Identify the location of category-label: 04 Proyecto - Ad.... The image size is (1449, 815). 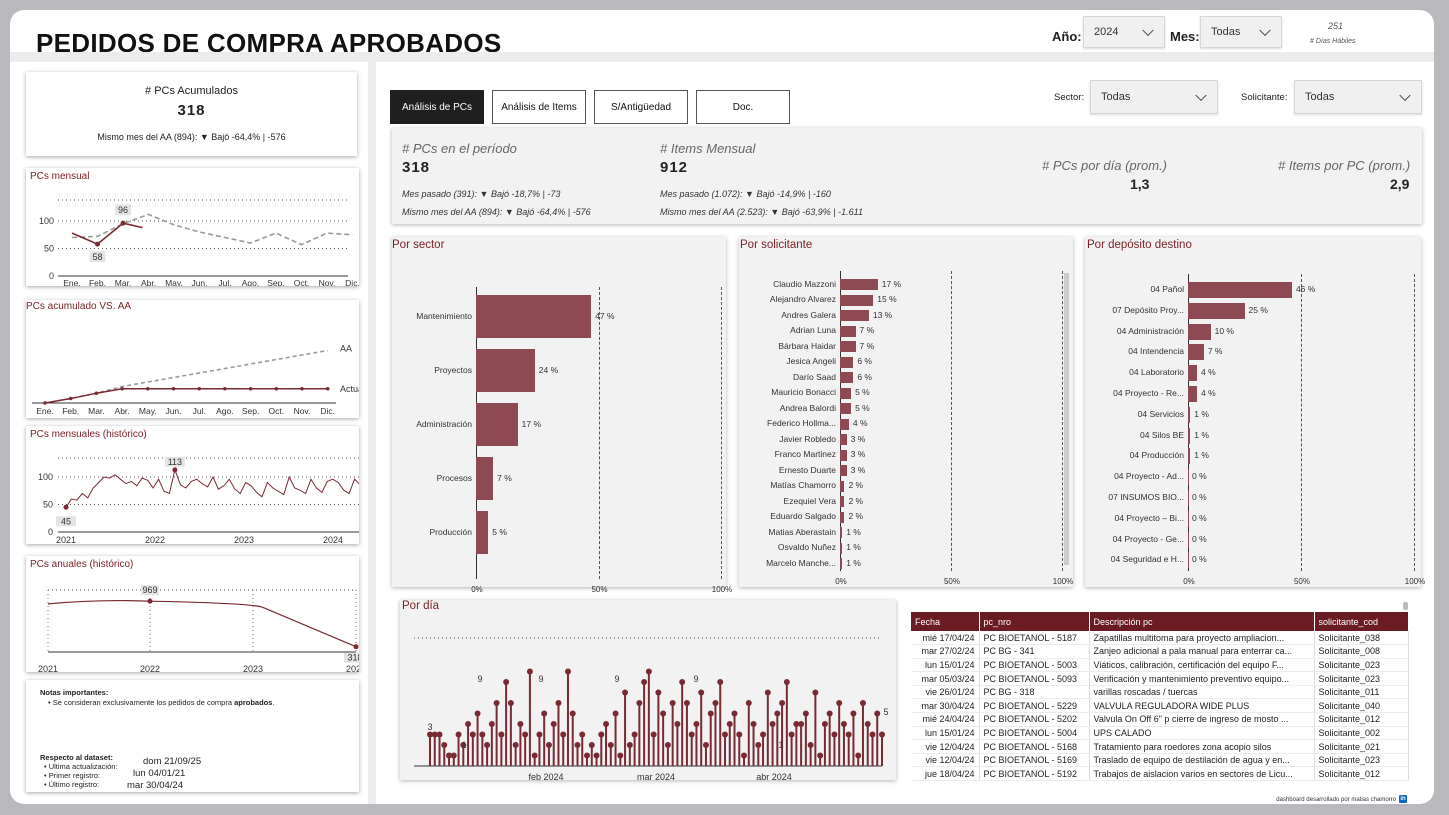
(1149, 476).